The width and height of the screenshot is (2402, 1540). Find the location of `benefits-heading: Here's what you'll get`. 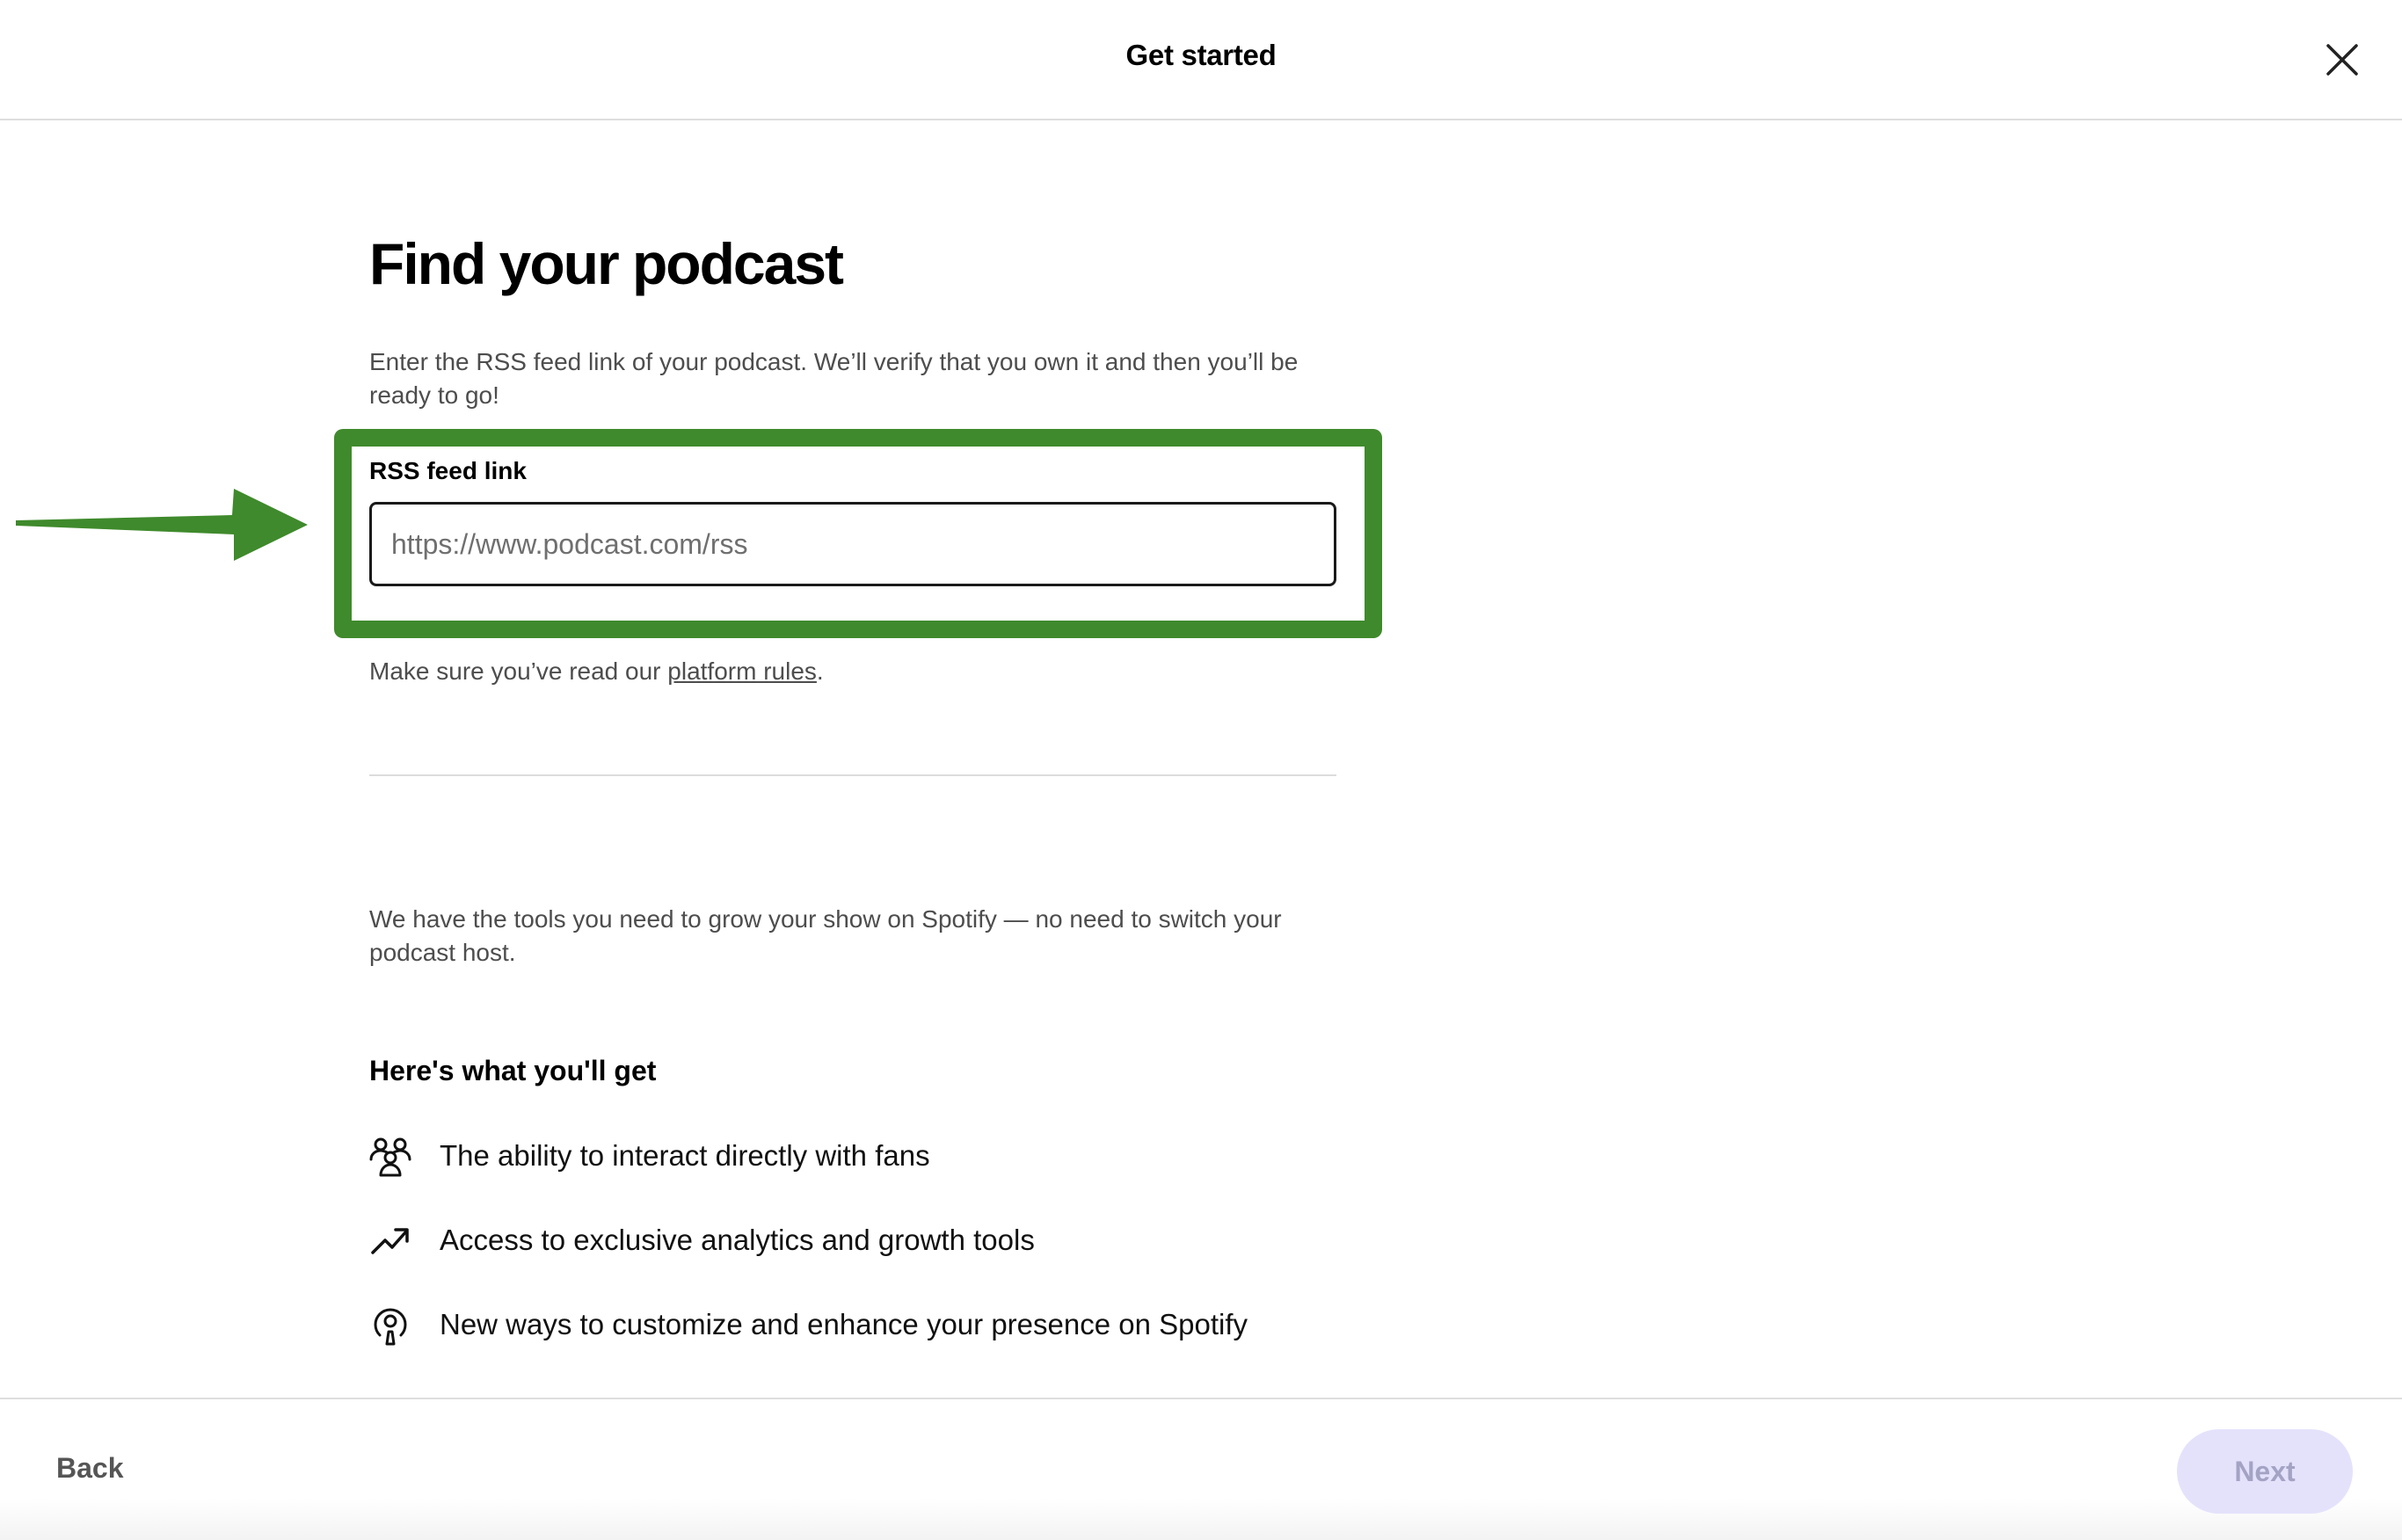

benefits-heading: Here's what you'll get is located at coordinates (513, 1070).